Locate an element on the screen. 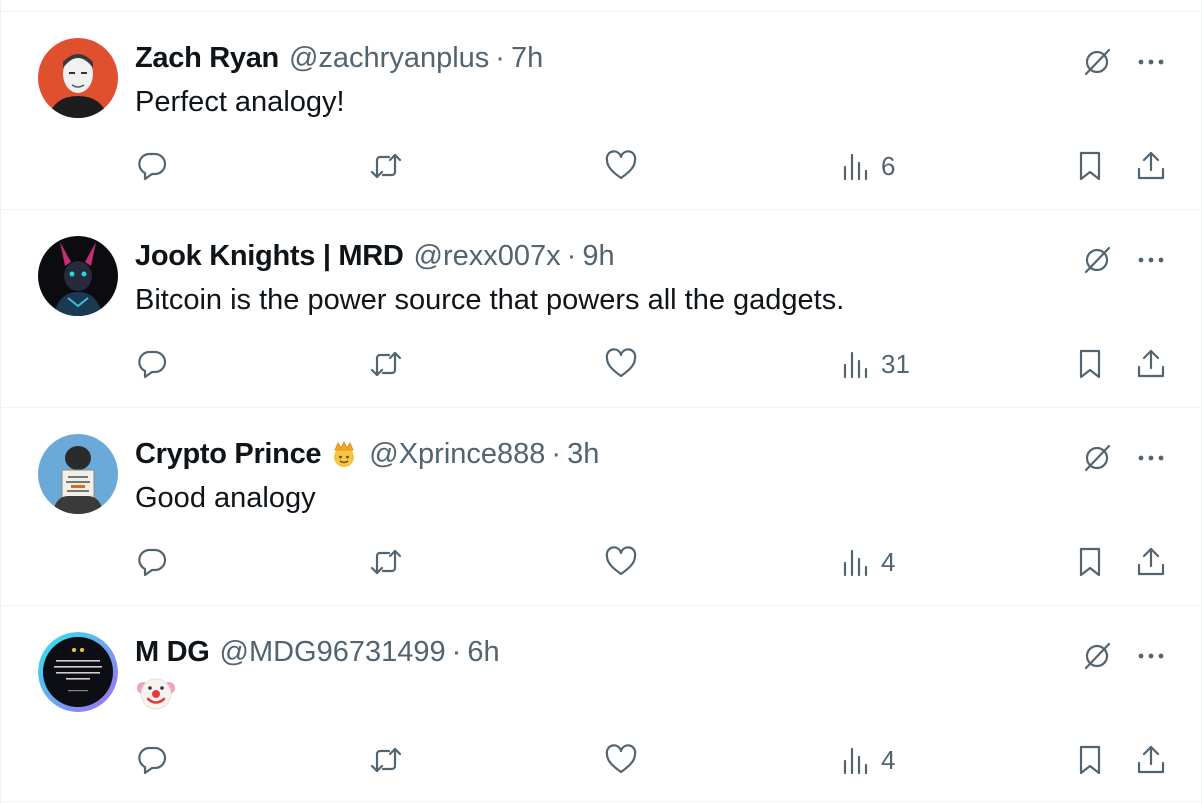  user-handle: @rexx007x is located at coordinates (487, 256).